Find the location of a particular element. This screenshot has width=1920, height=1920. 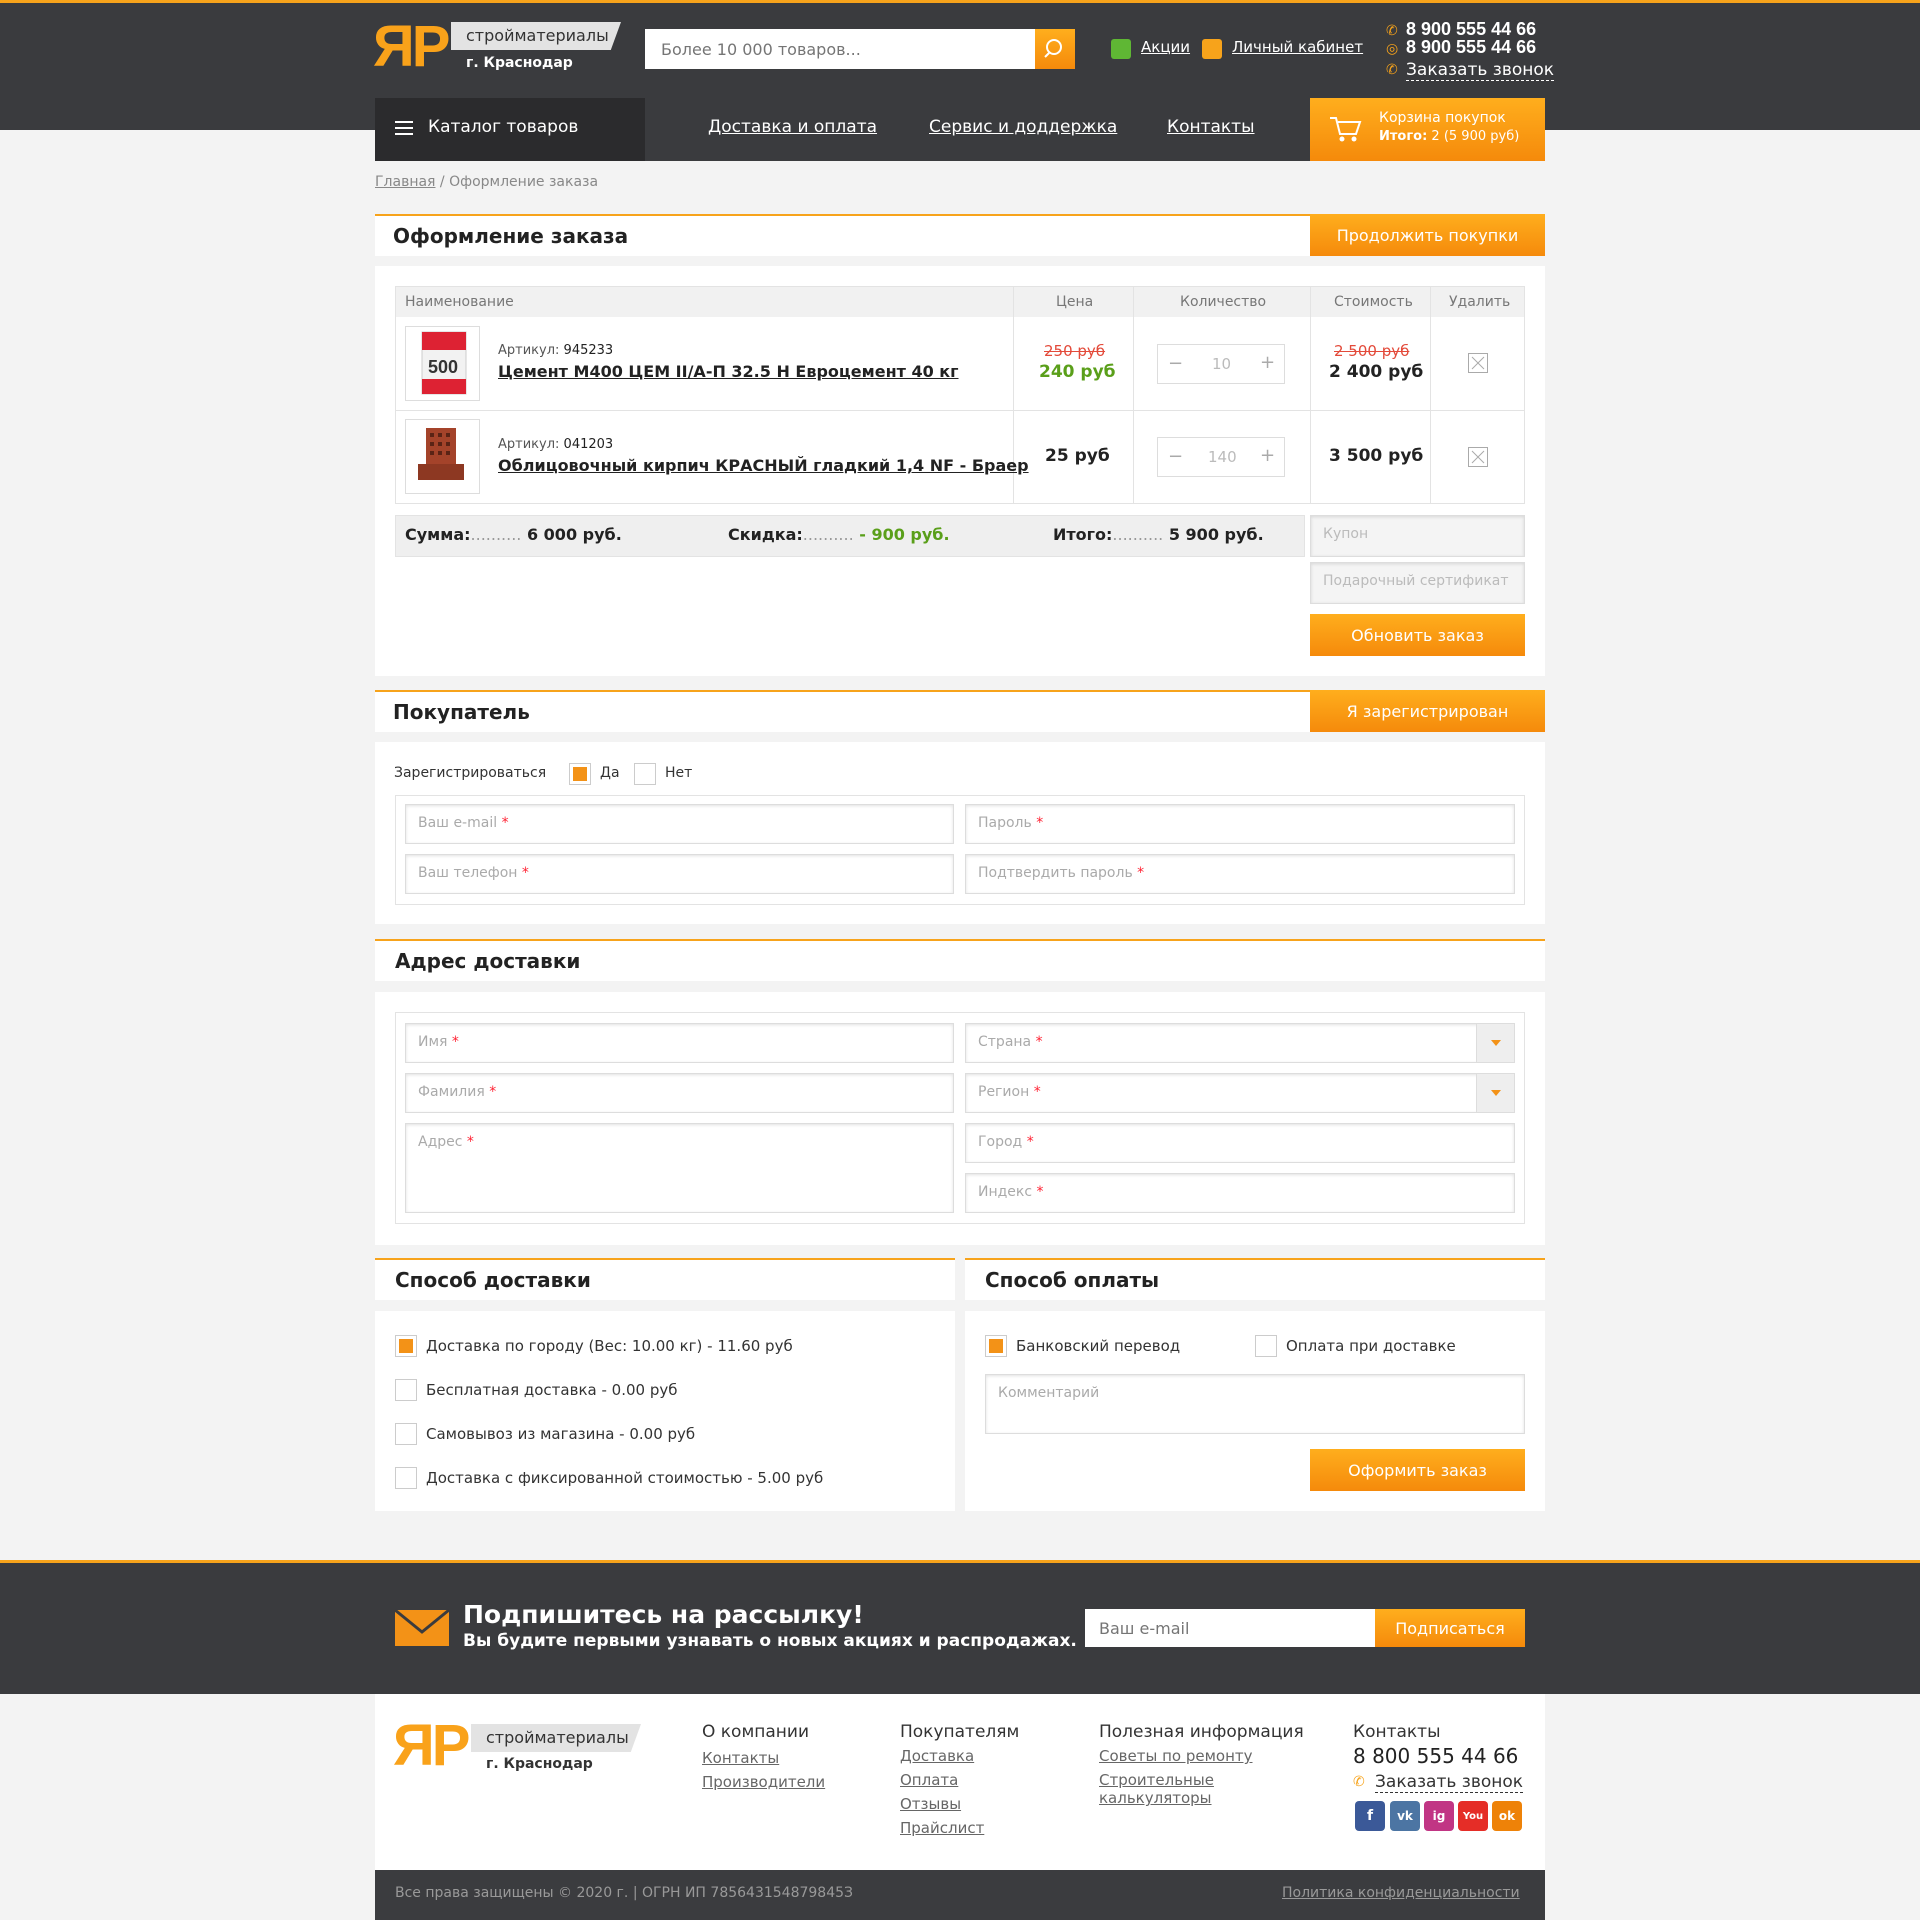

footer-link: Доставка is located at coordinates (937, 1756).